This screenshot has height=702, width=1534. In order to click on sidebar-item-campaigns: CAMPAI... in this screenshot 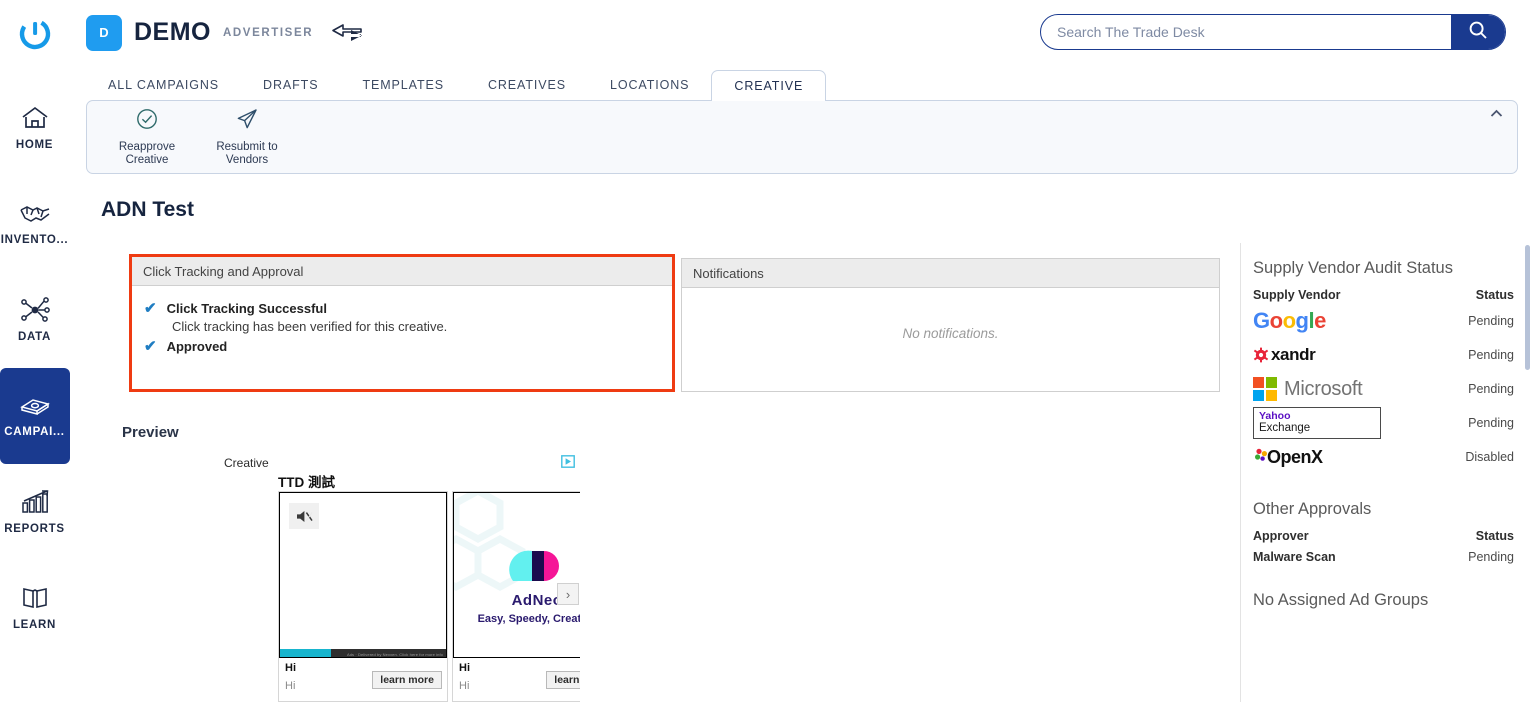, I will do `click(35, 416)`.